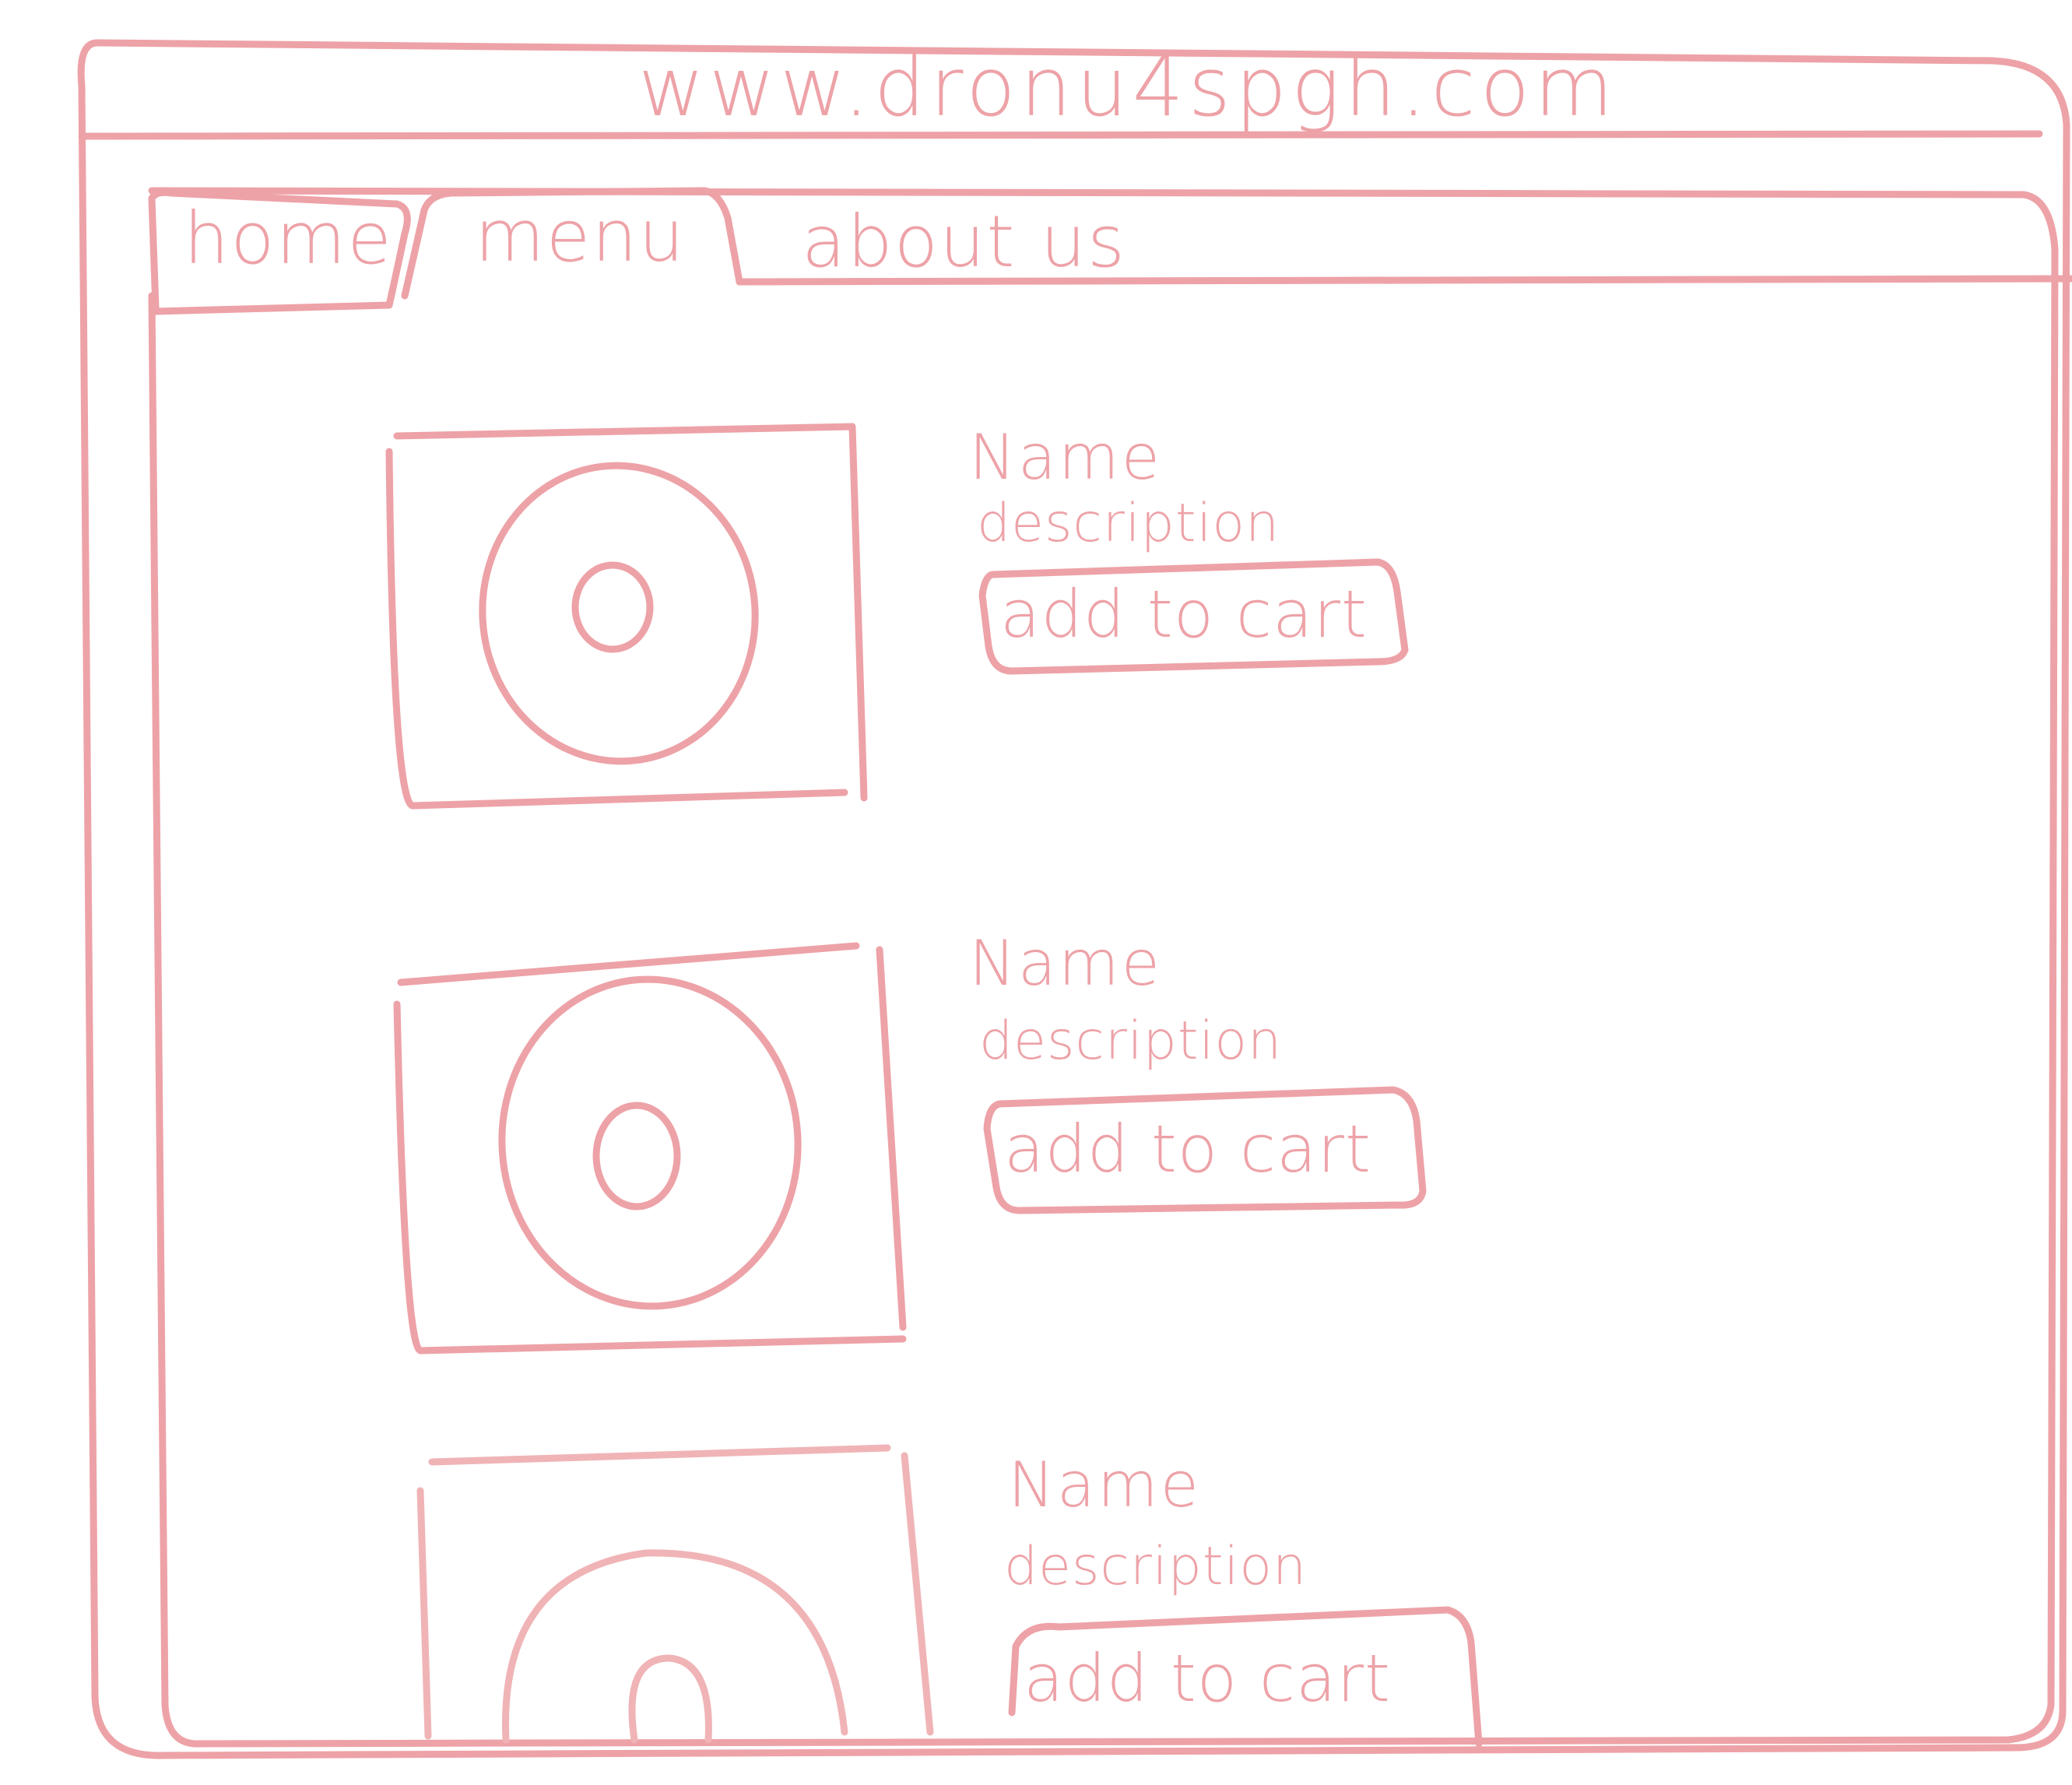 The width and height of the screenshot is (2072, 1785). What do you see at coordinates (580, 237) in the screenshot?
I see `tab-menu-label: menu` at bounding box center [580, 237].